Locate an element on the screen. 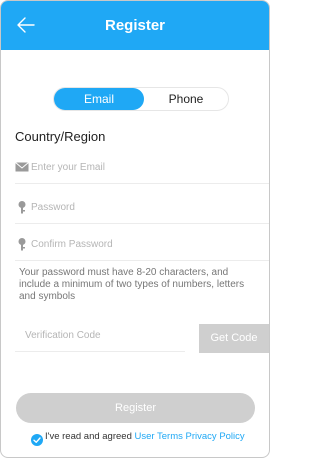 The width and height of the screenshot is (320, 458). email-field-row is located at coordinates (142, 167).